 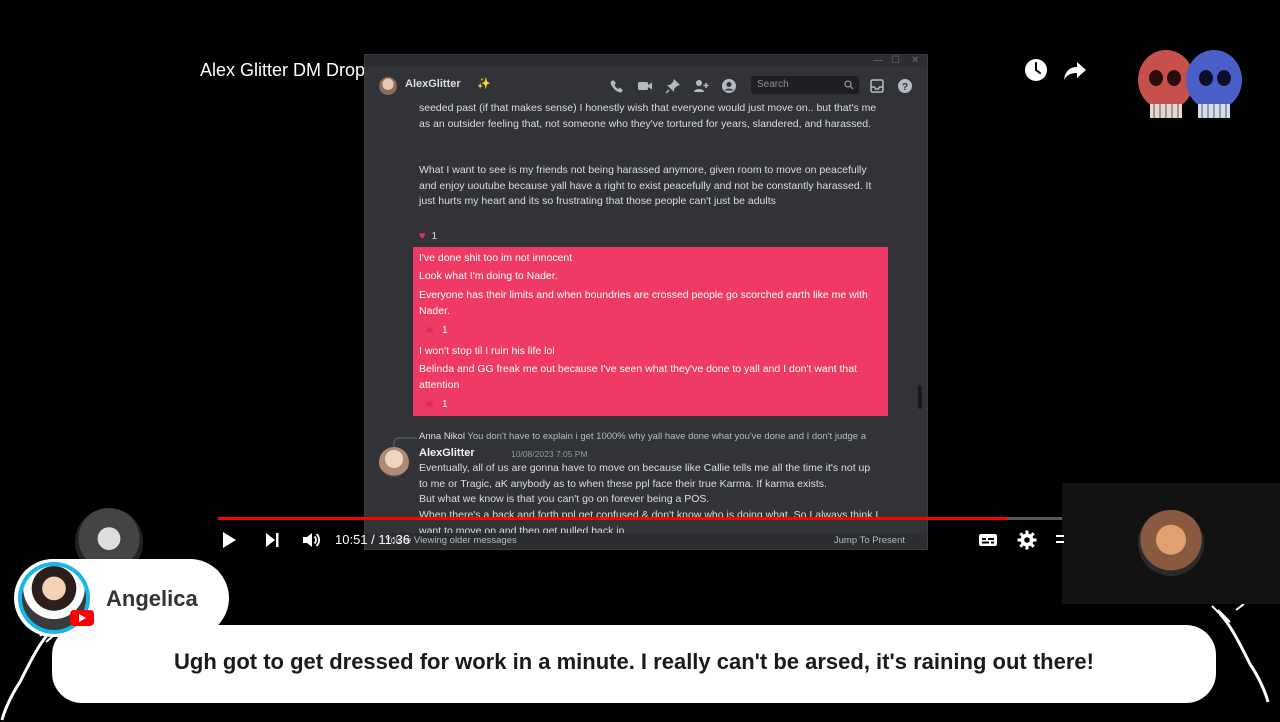 What do you see at coordinates (82, 618) in the screenshot?
I see `youtube-icon` at bounding box center [82, 618].